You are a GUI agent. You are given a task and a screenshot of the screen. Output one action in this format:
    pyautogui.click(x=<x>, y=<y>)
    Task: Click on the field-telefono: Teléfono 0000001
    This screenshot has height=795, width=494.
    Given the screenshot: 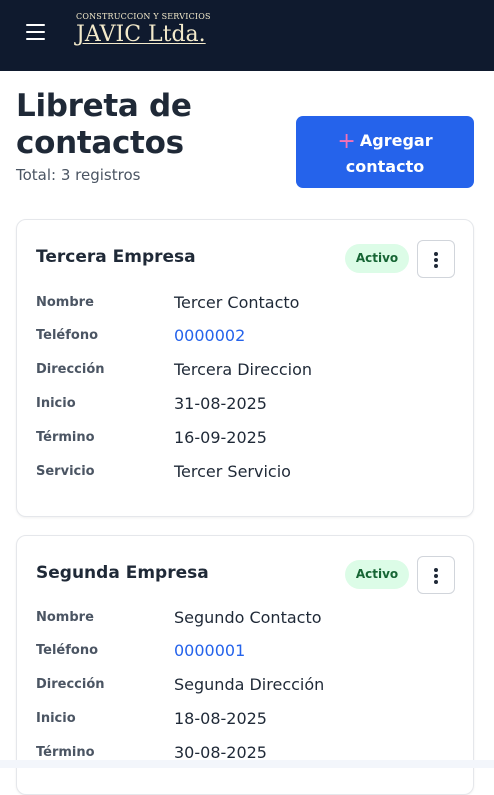 What is the action you would take?
    pyautogui.click(x=246, y=652)
    